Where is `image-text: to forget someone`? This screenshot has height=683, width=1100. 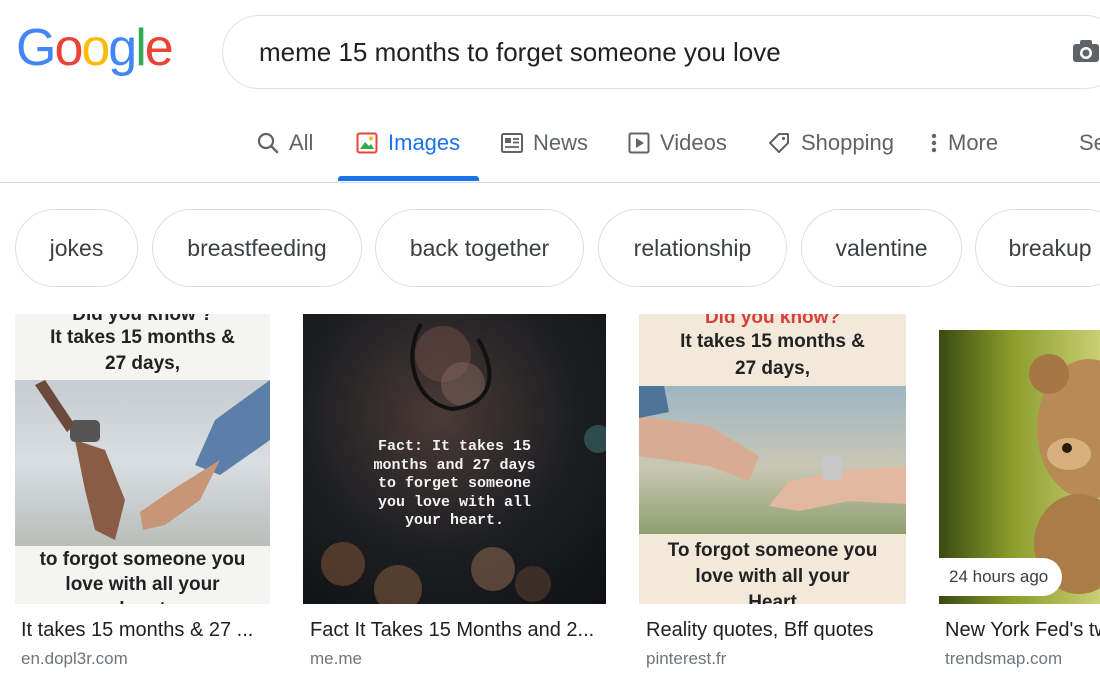
image-text: to forget someone is located at coordinates (454, 483).